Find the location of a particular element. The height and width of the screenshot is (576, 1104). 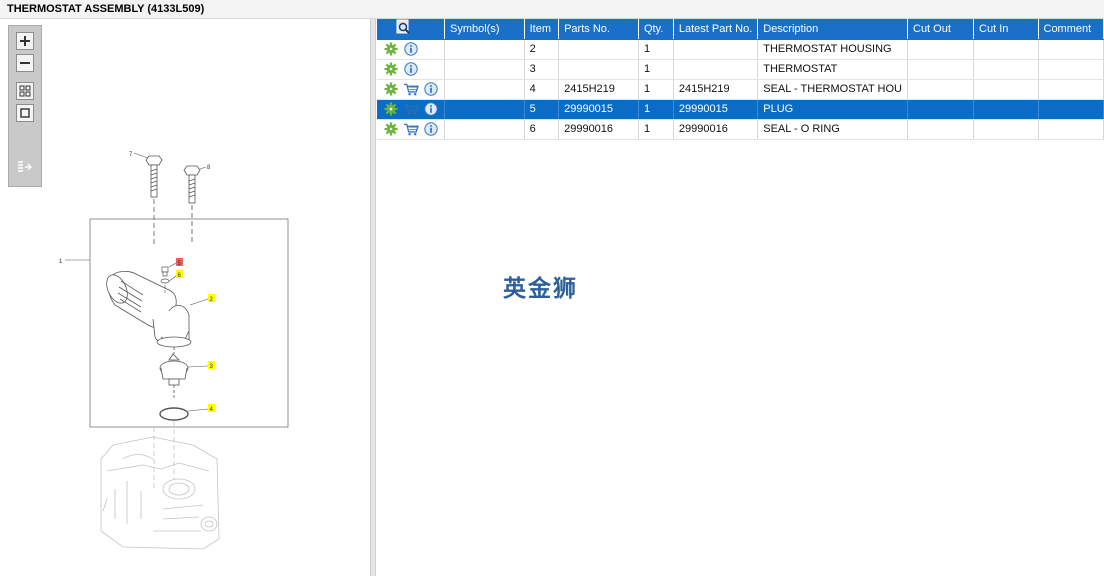

item-cell: 4 is located at coordinates (542, 89).